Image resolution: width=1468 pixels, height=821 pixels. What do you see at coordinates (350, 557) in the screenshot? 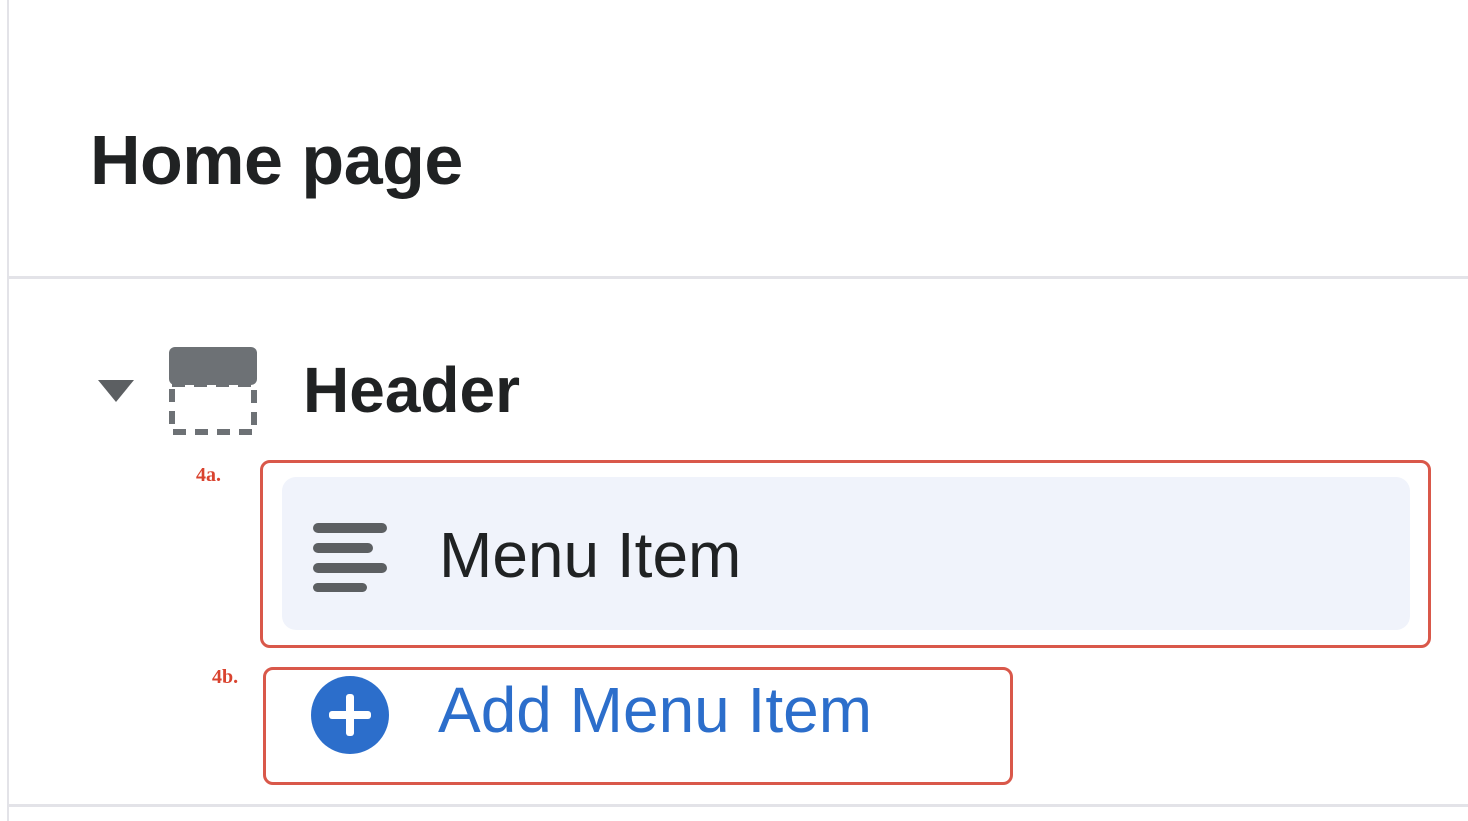
I see `text-align-left-icon` at bounding box center [350, 557].